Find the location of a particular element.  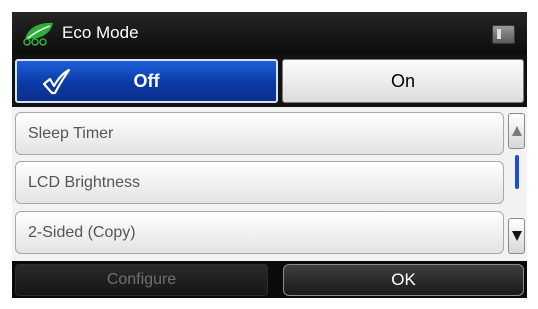

header-bar: Eco Mode is located at coordinates (269, 33).